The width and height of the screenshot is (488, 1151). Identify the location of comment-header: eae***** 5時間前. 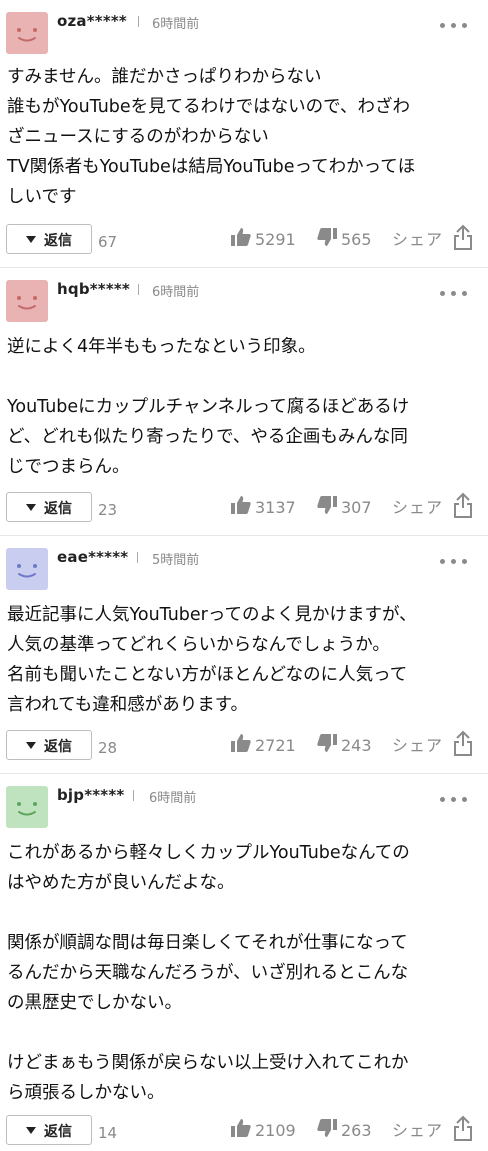
(244, 566).